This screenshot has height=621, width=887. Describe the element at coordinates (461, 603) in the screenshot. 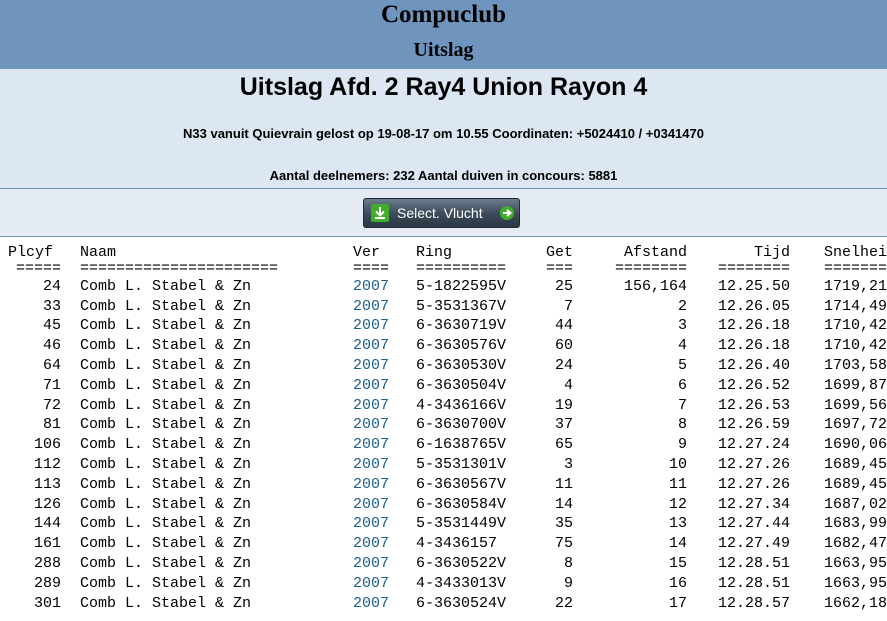

I see `cell-ring: 6-3630524V` at that location.